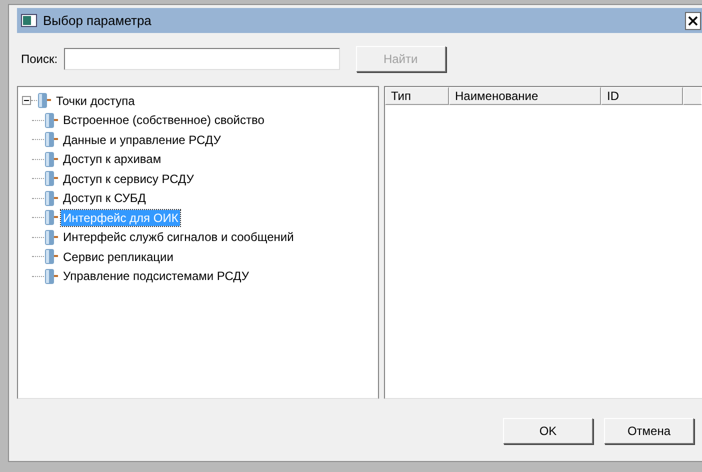 Image resolution: width=702 pixels, height=472 pixels. I want to click on tree-item: Данные и управление РСДУ, so click(142, 140).